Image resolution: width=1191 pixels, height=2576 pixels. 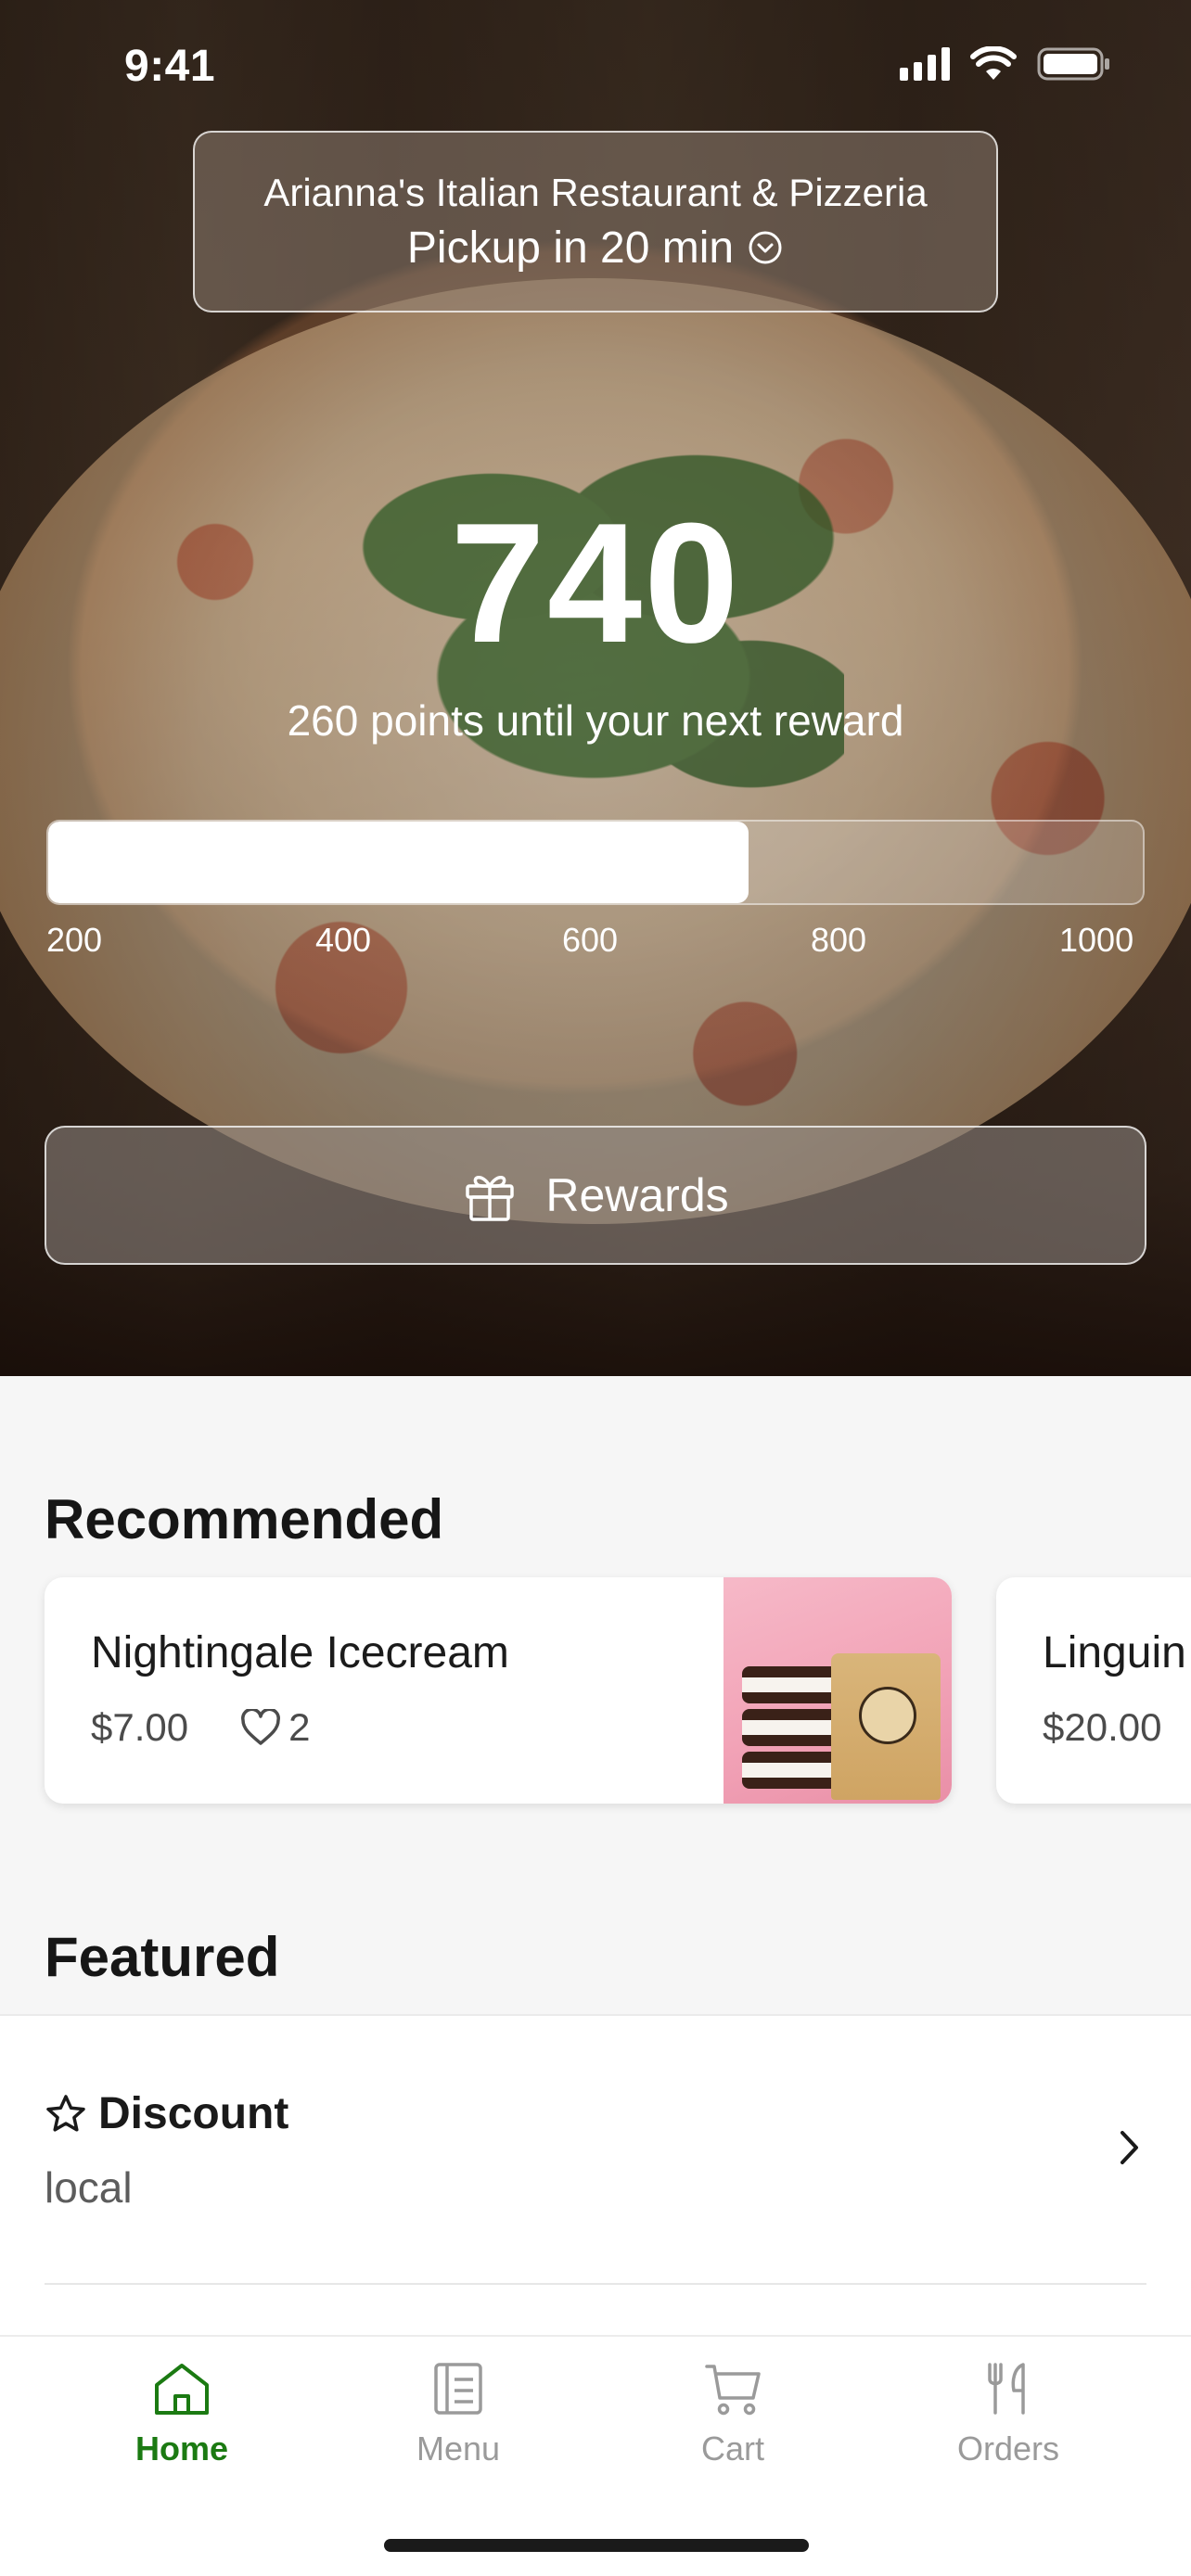 I want to click on tab-menu: Menu, so click(x=458, y=2414).